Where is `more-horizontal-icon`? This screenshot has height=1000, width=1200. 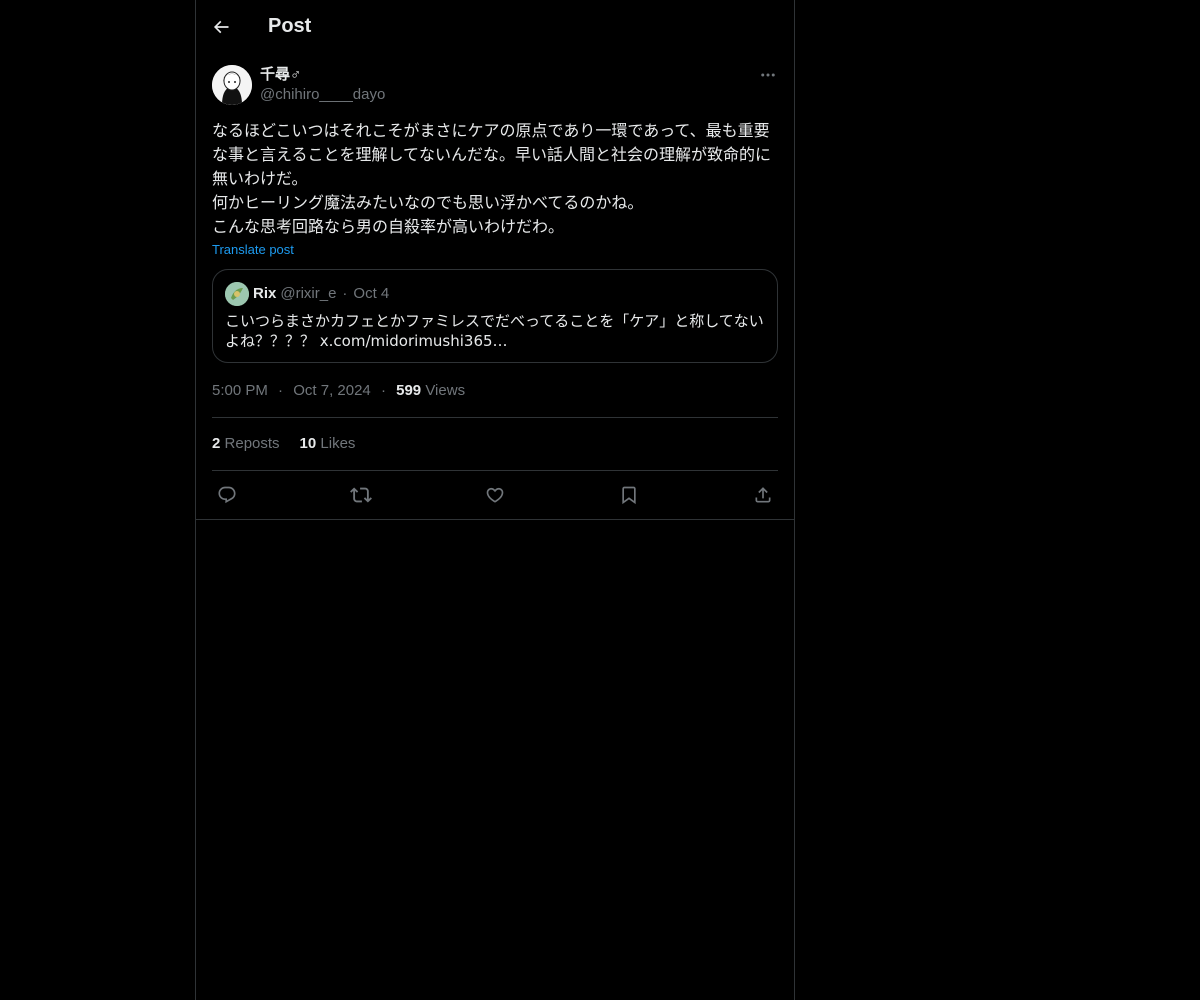 more-horizontal-icon is located at coordinates (768, 75).